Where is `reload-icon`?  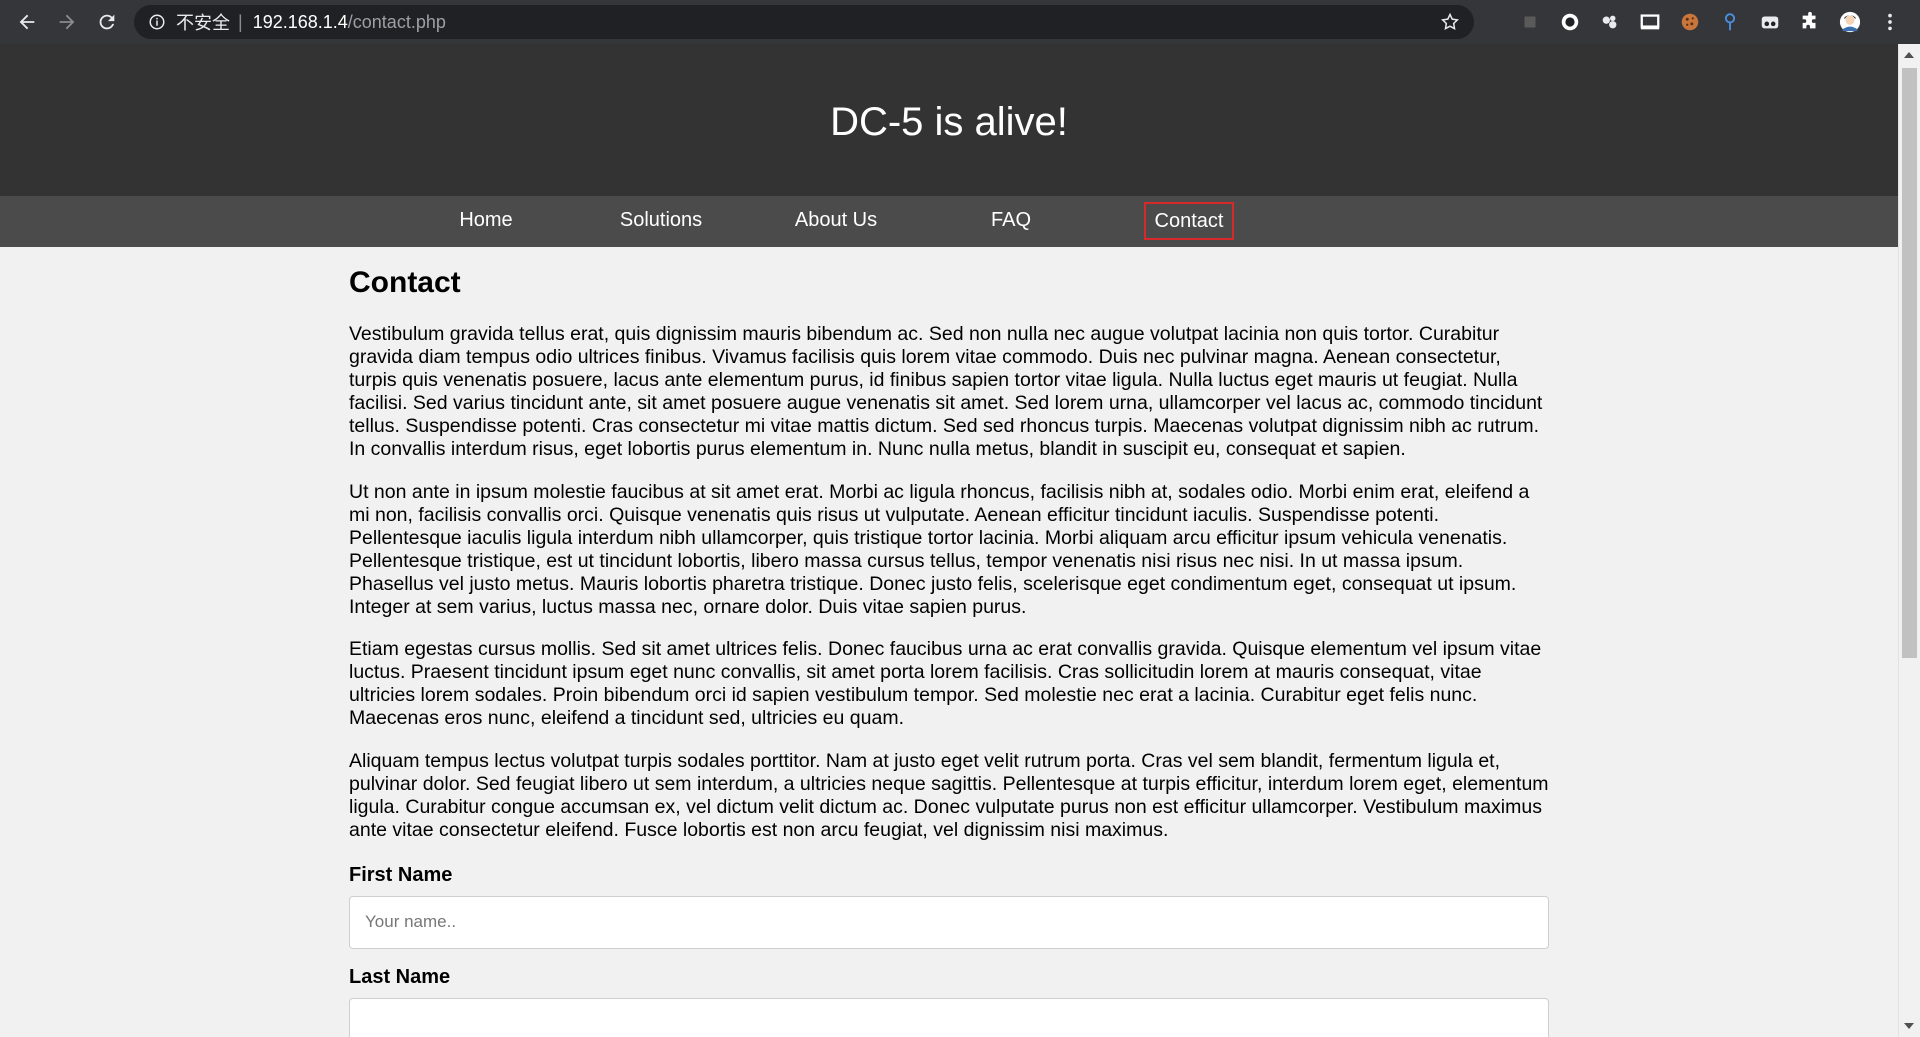 reload-icon is located at coordinates (107, 22).